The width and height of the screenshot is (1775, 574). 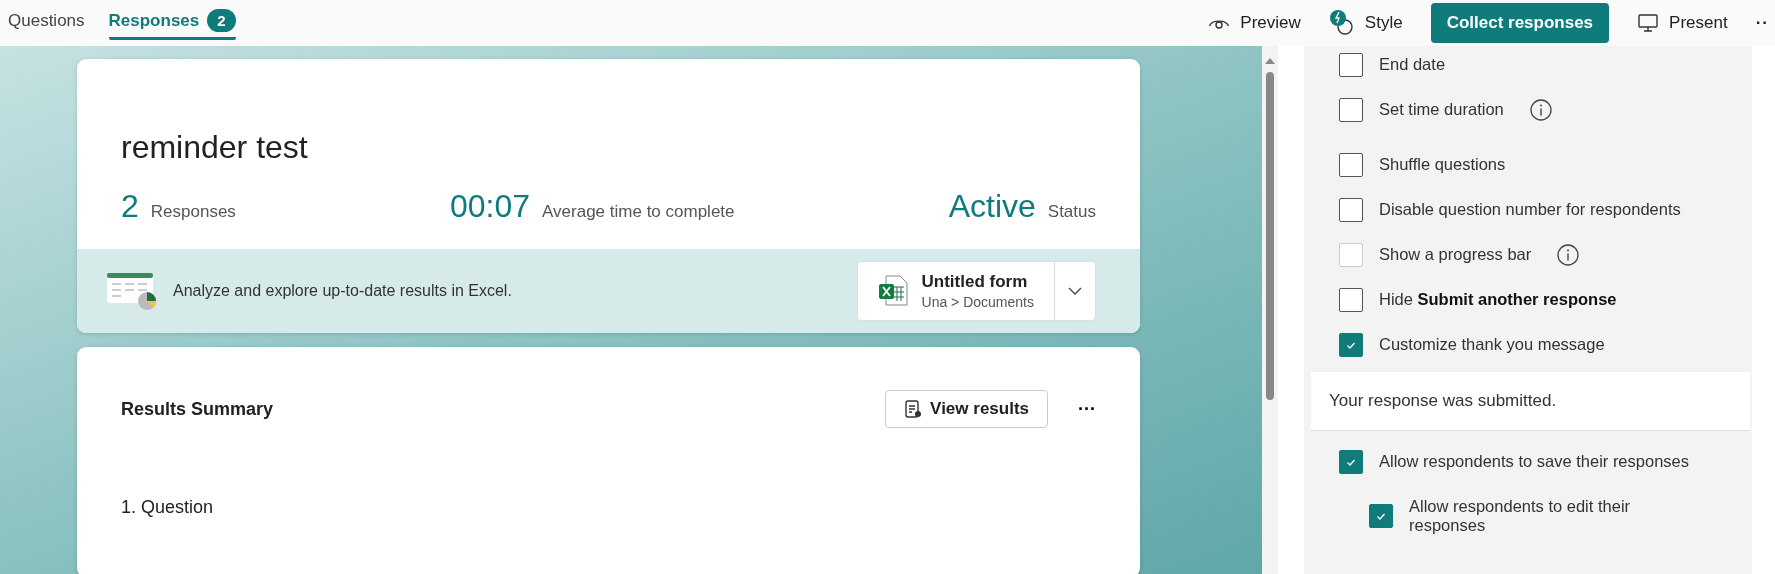 What do you see at coordinates (193, 212) in the screenshot?
I see `stat-label: Responses` at bounding box center [193, 212].